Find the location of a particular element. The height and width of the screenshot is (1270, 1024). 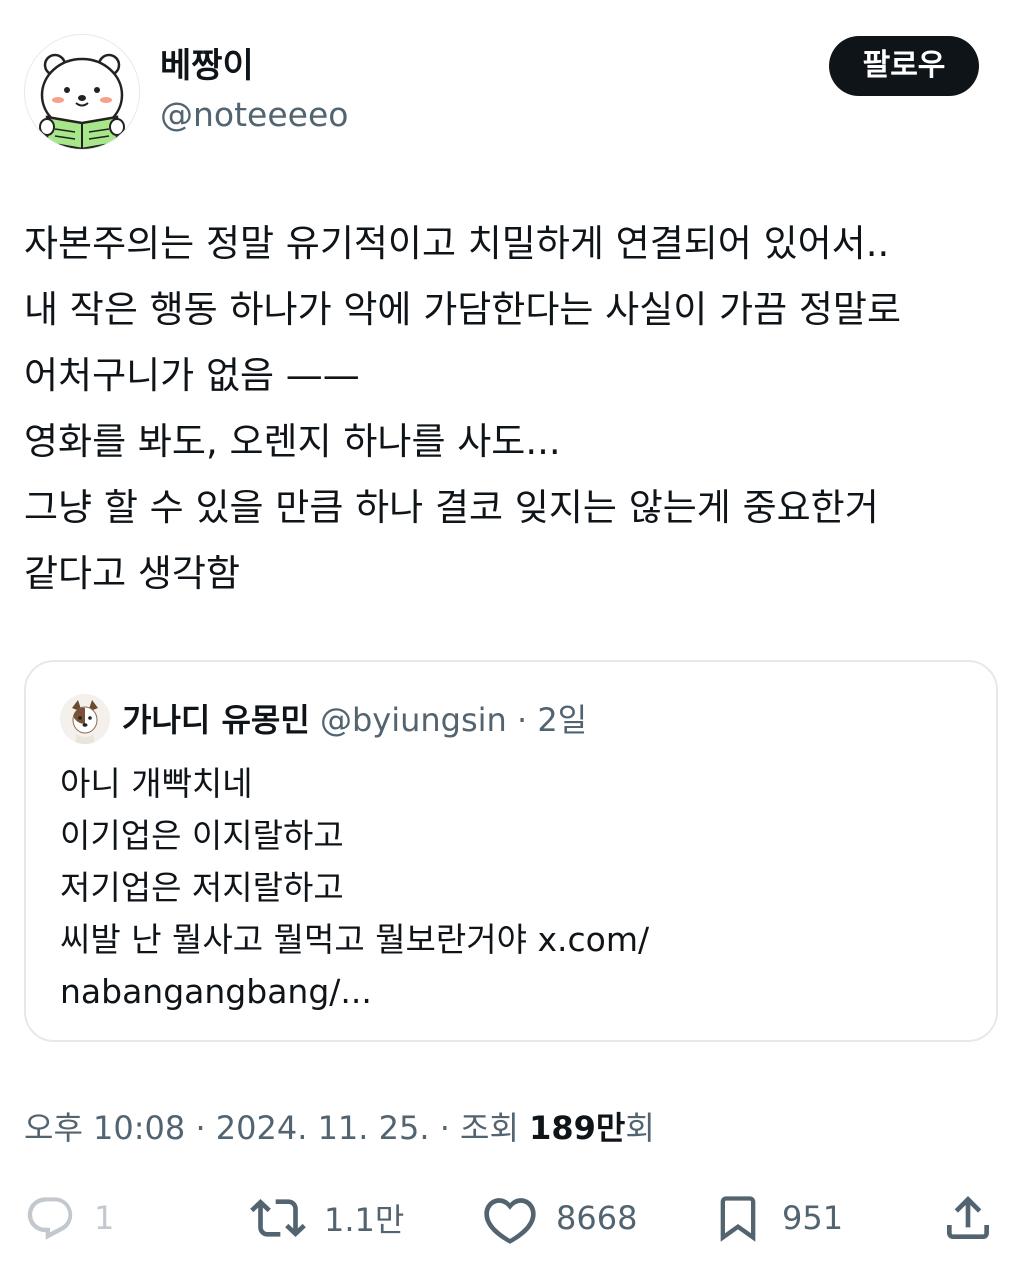

tweet-text-line: 같다고 생각함 is located at coordinates (132, 573).